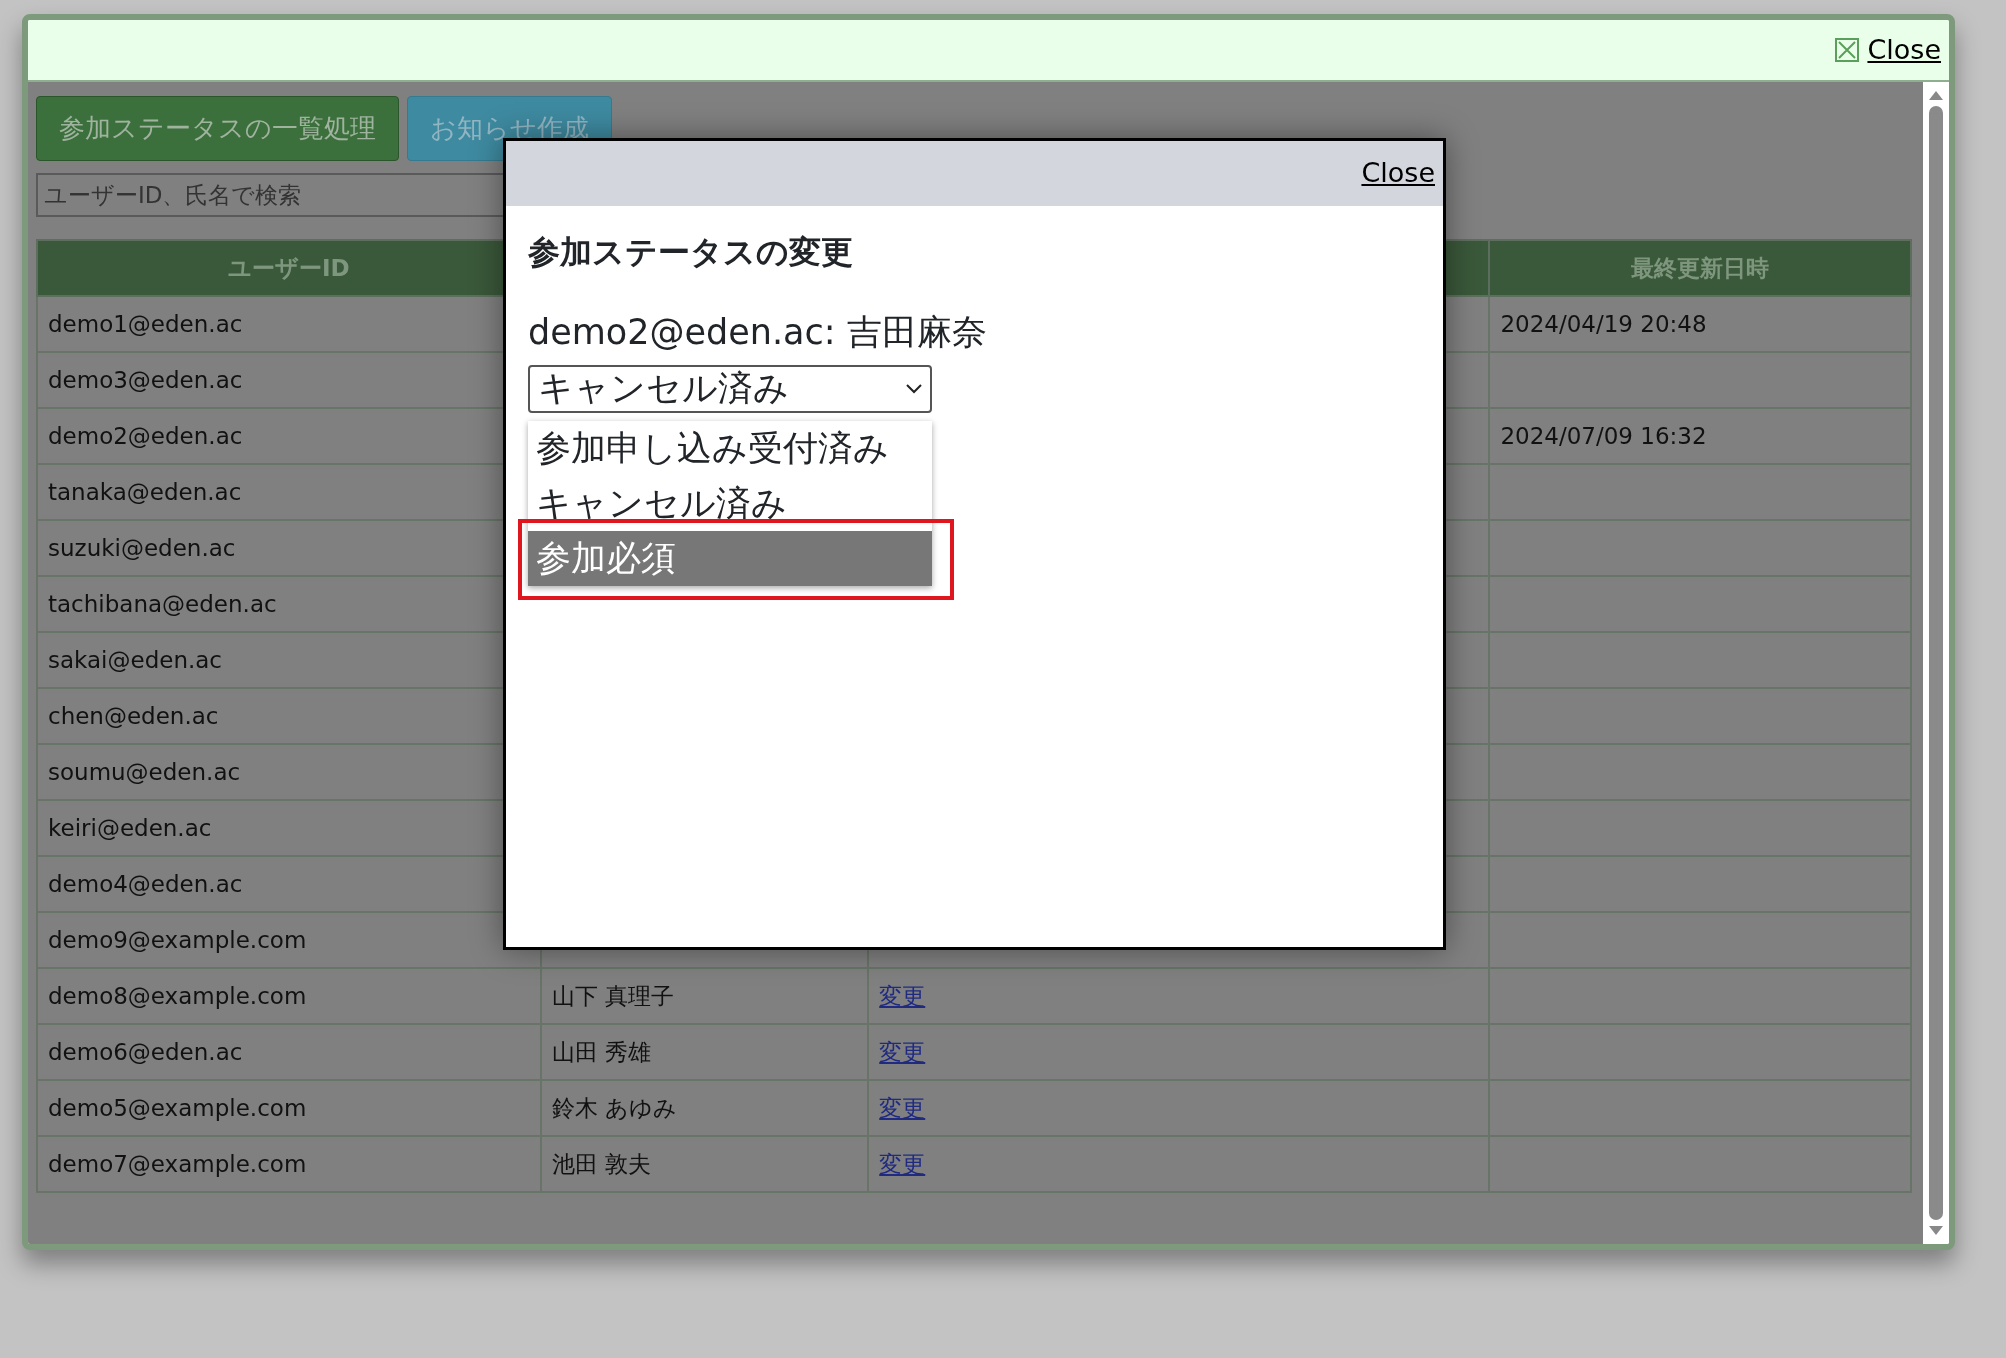  Describe the element at coordinates (289, 1052) in the screenshot. I see `table-cell: demo6@eden.ac` at that location.